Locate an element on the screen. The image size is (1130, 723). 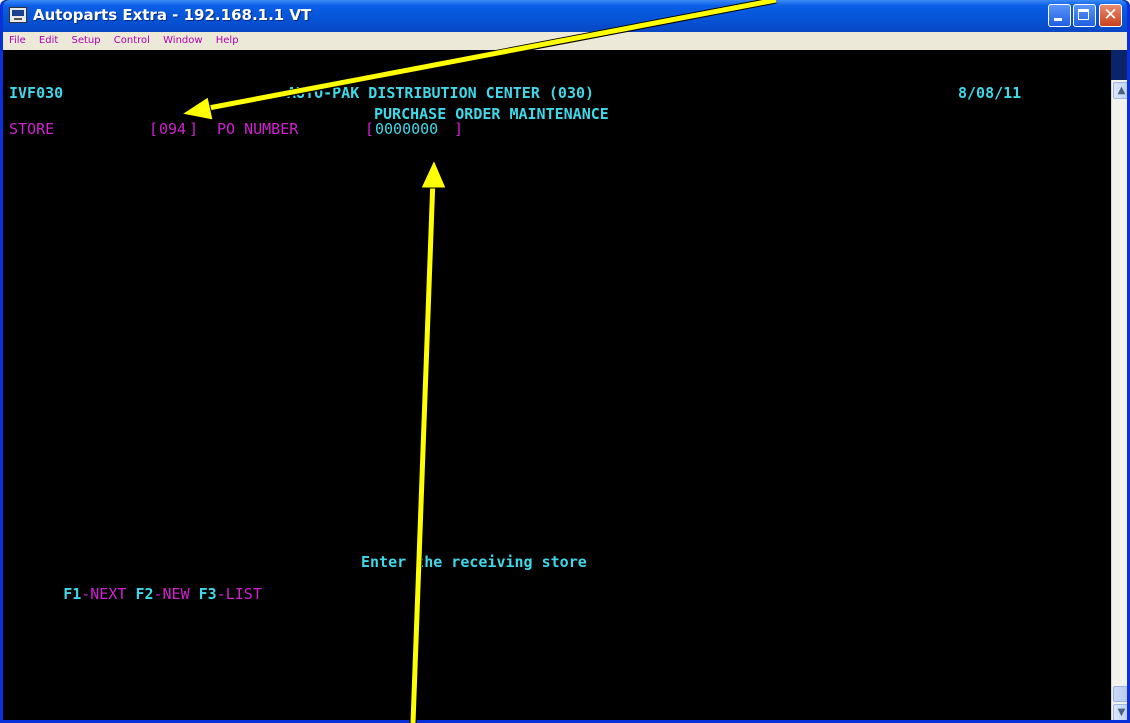
menu-window: Window is located at coordinates (182, 41).